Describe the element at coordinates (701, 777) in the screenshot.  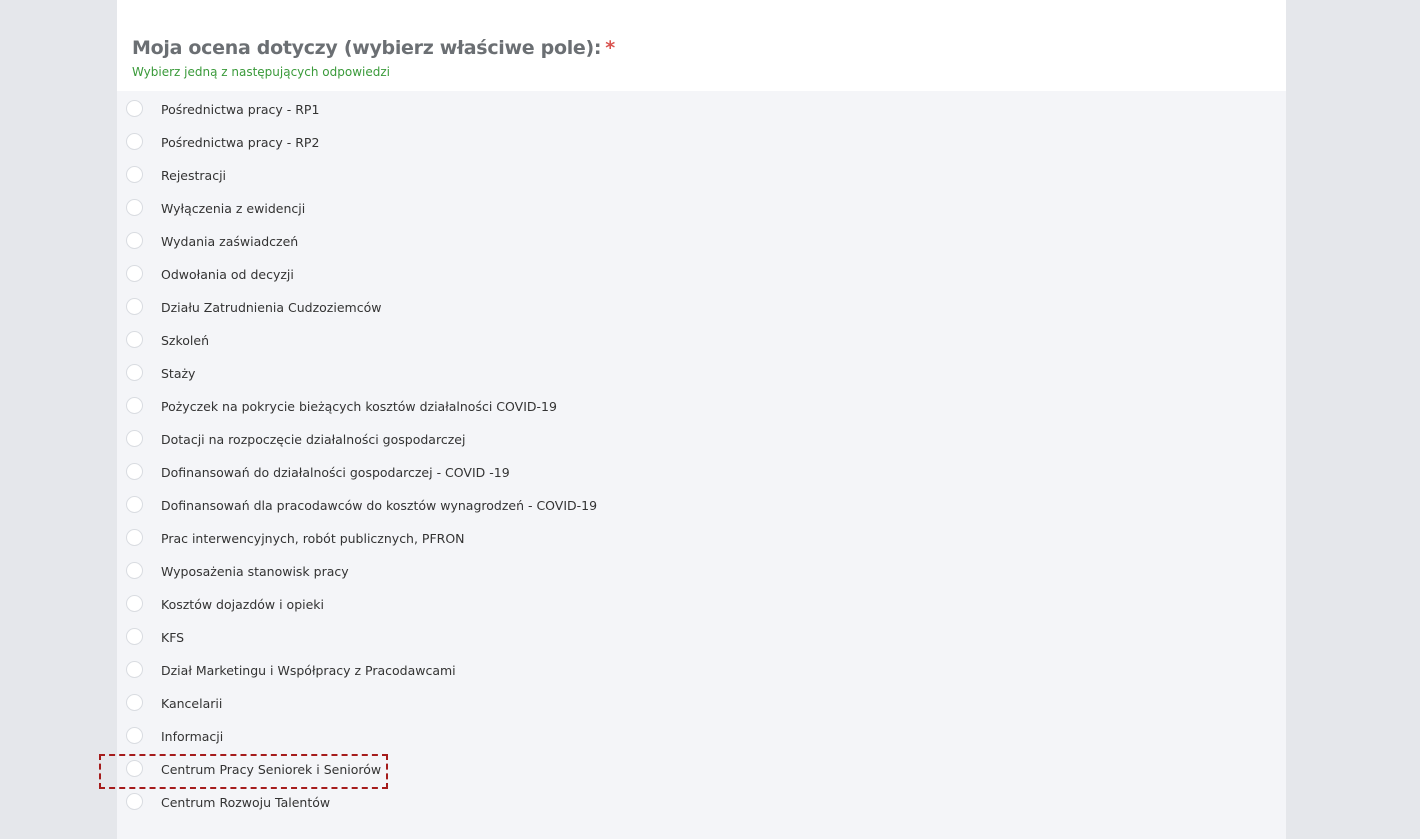
I see `answer-option-20: Centrum Pracy Seniorek i Seniorów` at that location.